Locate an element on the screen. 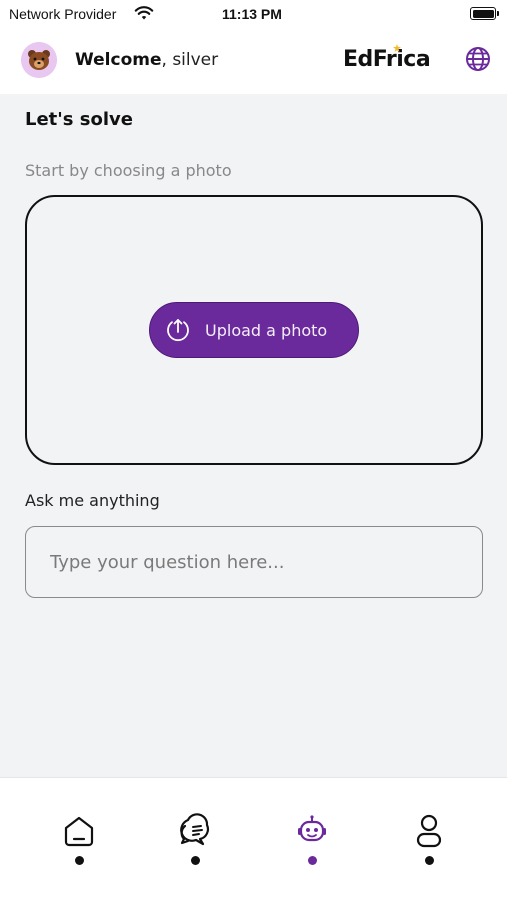 Image resolution: width=507 pixels, height=900 pixels. welcome-username: , silver is located at coordinates (190, 60).